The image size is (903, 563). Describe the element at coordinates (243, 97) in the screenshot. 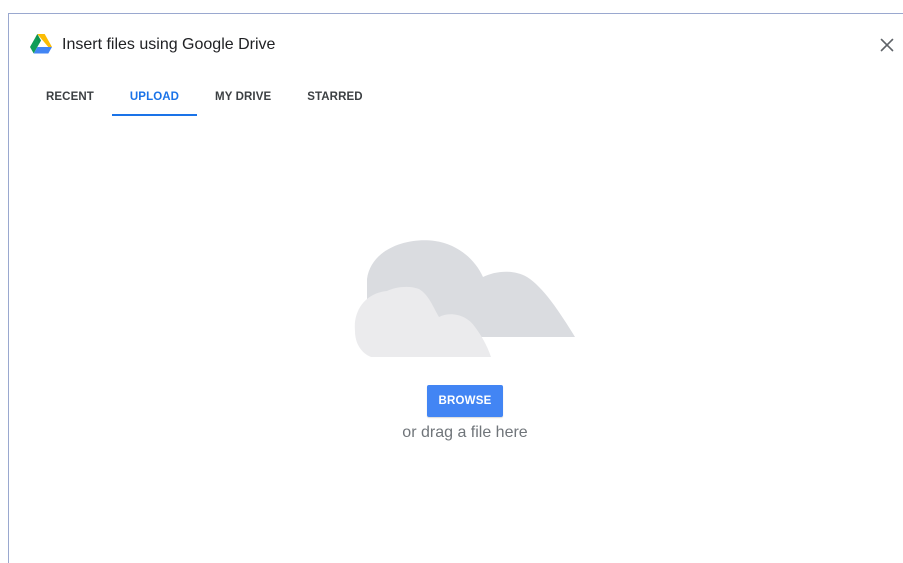

I see `tab-my-drive: MY DRIVE` at that location.